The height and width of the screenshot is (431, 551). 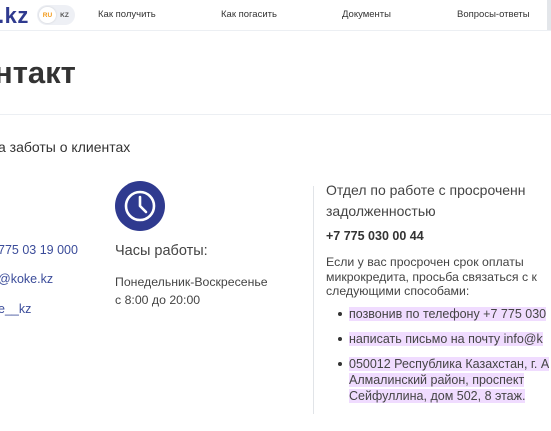 I want to click on header-edge-button, so click(x=549, y=15).